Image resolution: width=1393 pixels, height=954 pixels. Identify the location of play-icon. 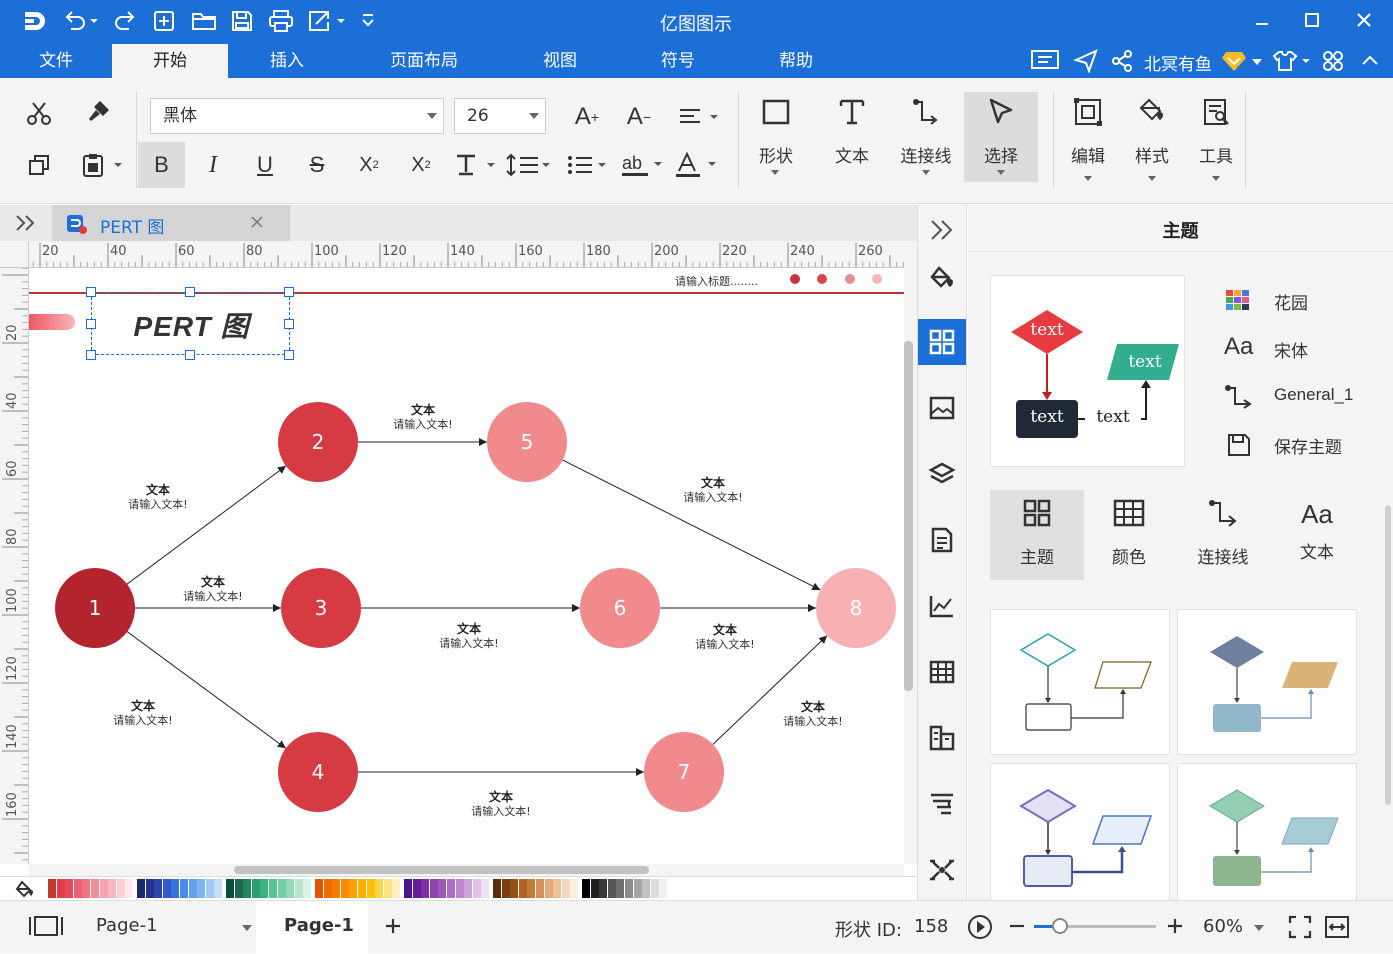
(980, 929).